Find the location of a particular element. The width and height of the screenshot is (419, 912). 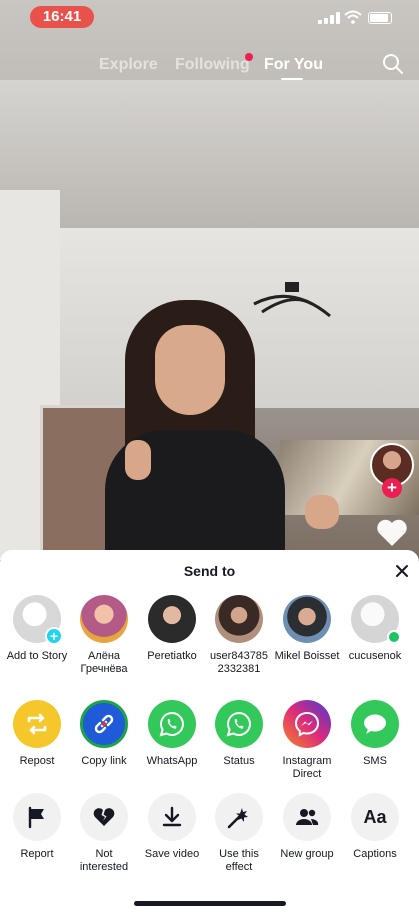

plus-icon: + is located at coordinates (54, 636).